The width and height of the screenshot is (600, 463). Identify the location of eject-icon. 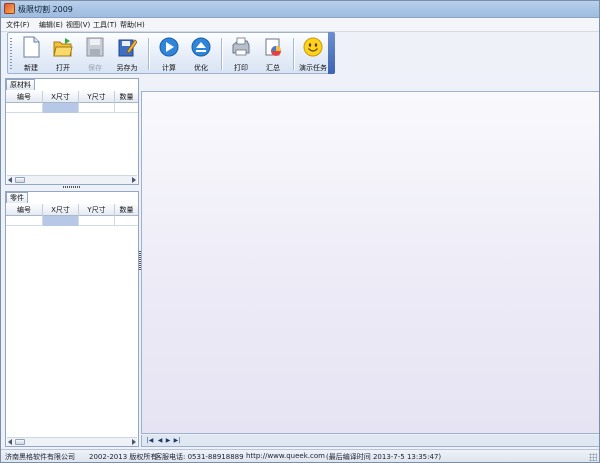
(201, 47).